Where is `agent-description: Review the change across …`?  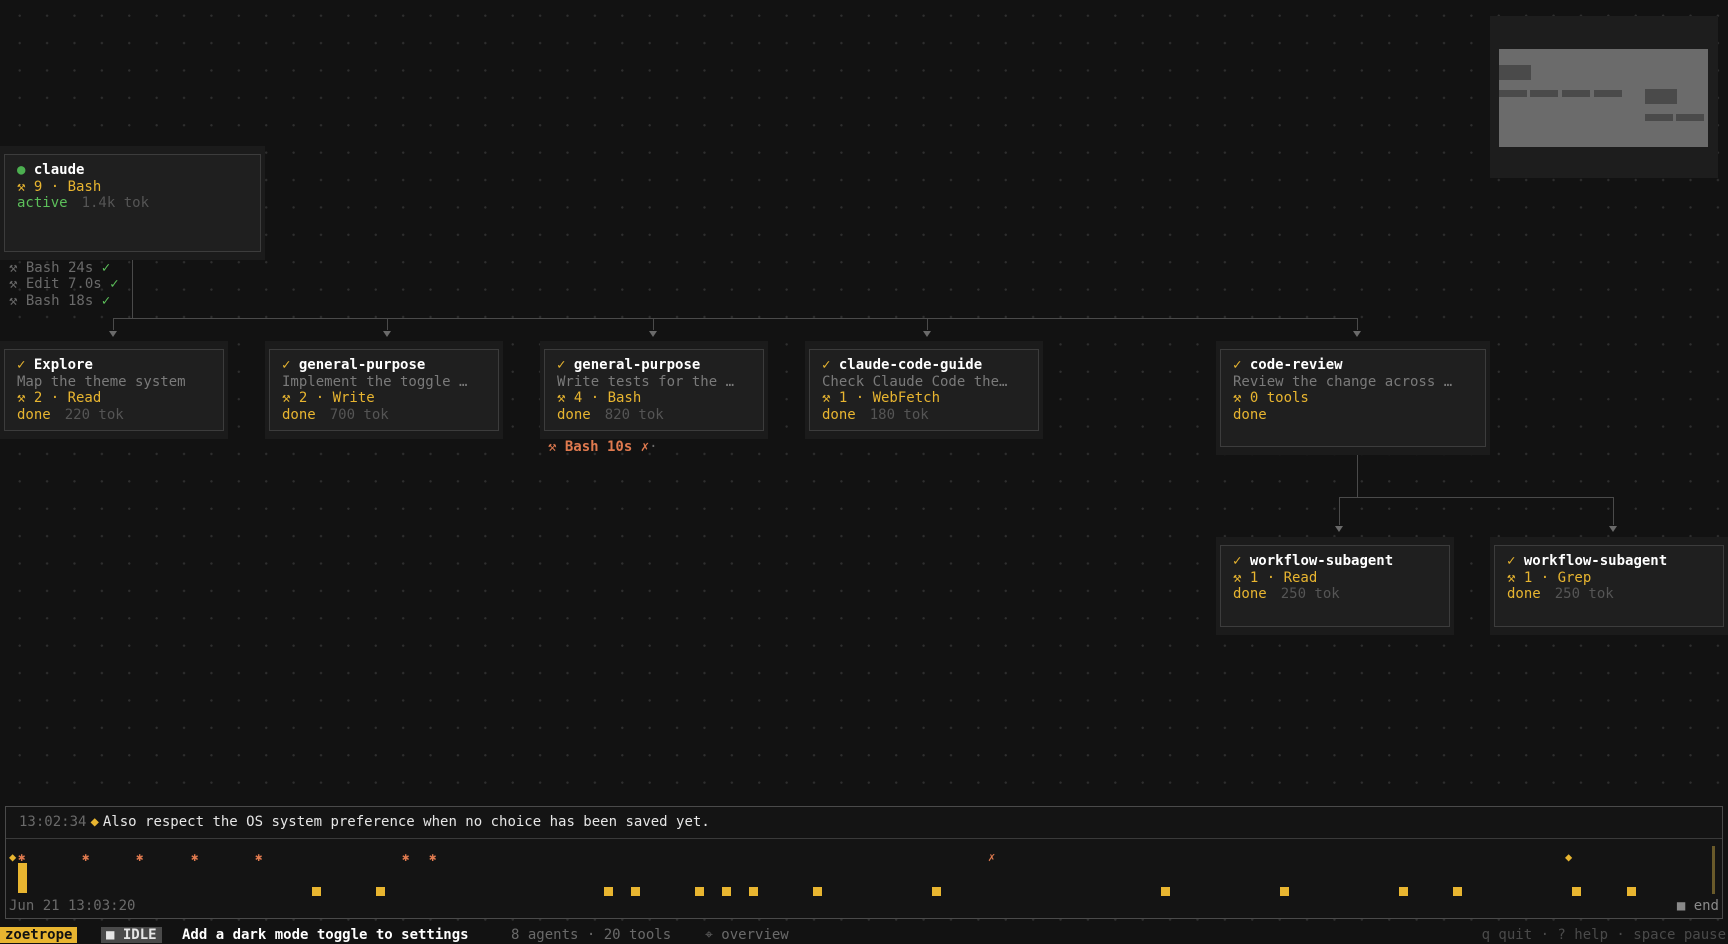
agent-description: Review the change across … is located at coordinates (1343, 381).